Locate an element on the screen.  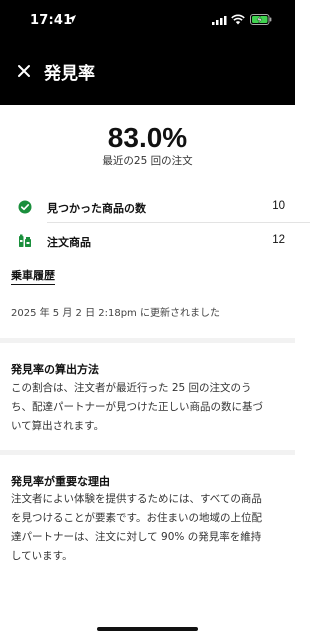
grocery-items-icon is located at coordinates (25, 240).